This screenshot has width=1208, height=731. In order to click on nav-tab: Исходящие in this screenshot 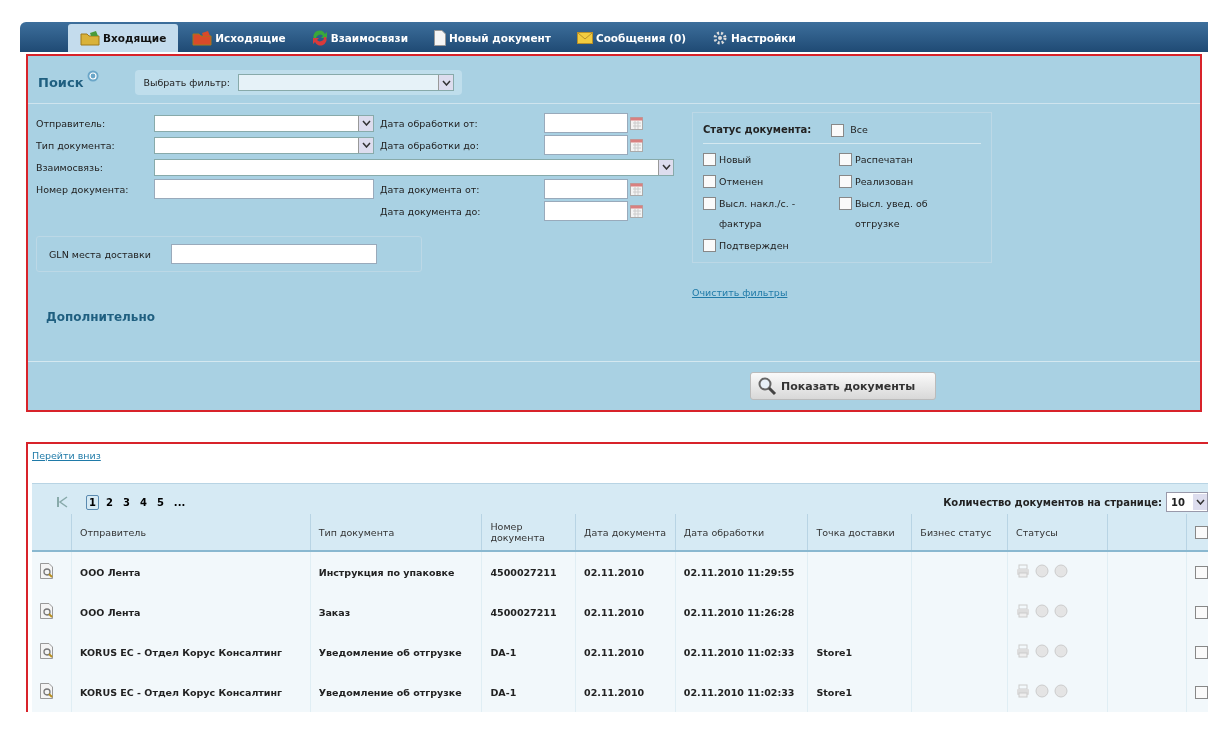, I will do `click(239, 38)`.